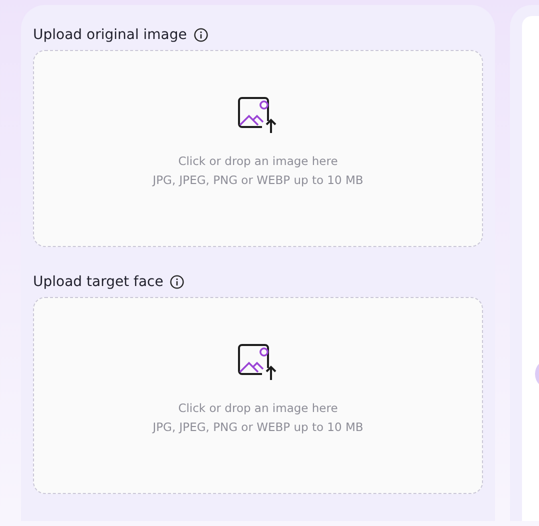  Describe the element at coordinates (98, 282) in the screenshot. I see `upload-label: Upload target face` at that location.